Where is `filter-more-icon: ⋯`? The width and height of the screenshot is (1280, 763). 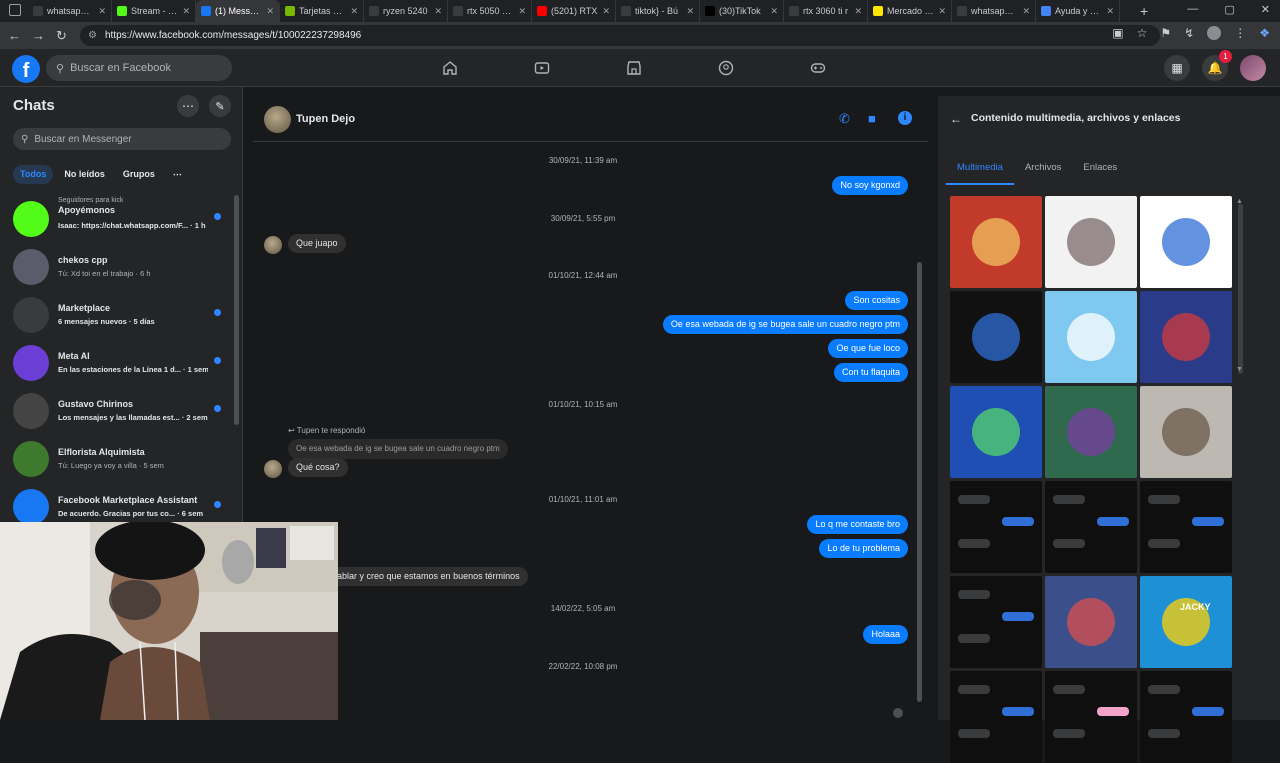
filter-more-icon: ⋯ is located at coordinates (177, 174).